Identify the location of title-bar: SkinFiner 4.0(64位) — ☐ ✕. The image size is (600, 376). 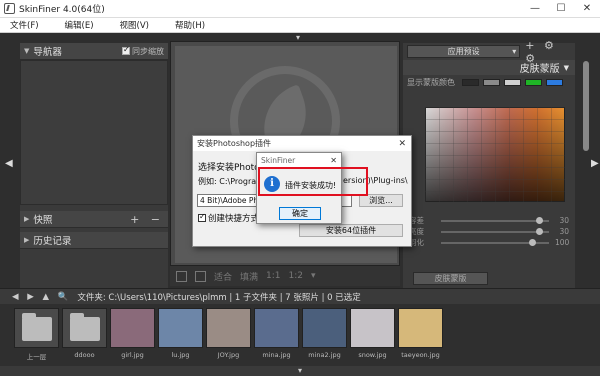
(300, 9).